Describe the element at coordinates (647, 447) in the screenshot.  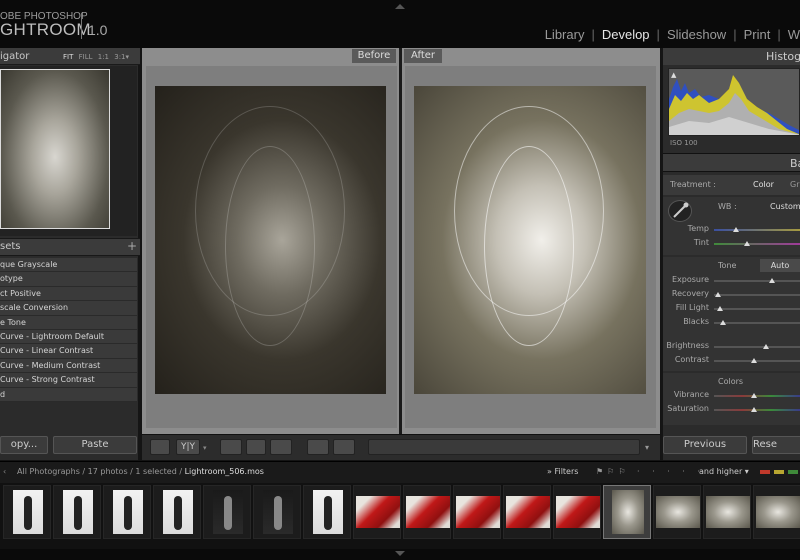
I see `toolbar-menu-icon: ▾` at that location.